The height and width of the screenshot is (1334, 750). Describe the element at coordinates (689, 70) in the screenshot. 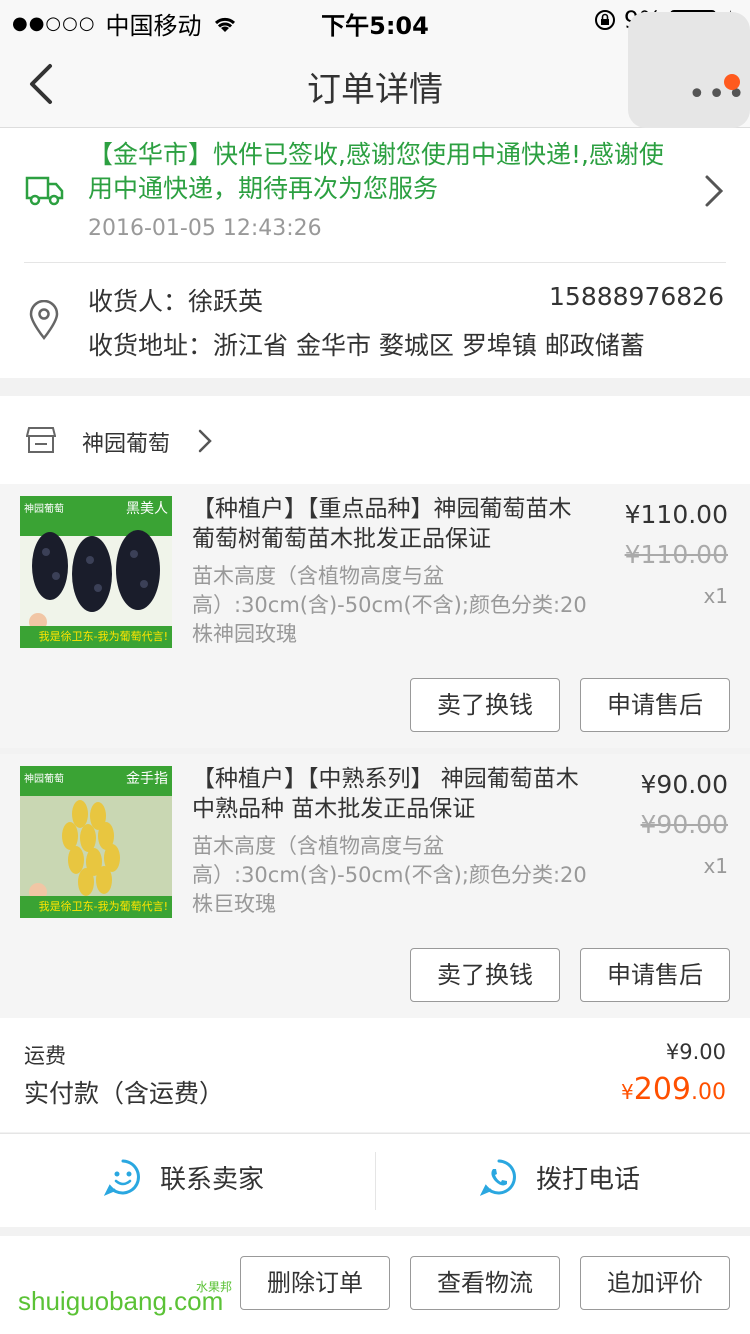

I see `more-button: •••` at that location.